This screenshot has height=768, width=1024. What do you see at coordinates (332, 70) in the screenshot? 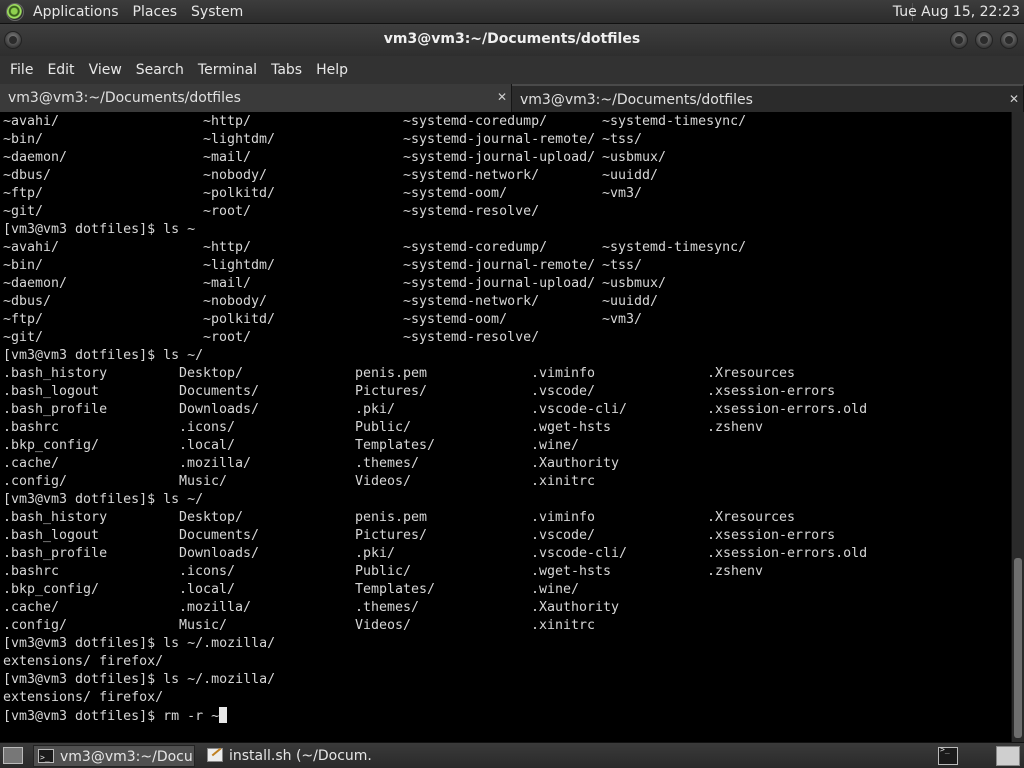
I see `menu-help: Help` at bounding box center [332, 70].